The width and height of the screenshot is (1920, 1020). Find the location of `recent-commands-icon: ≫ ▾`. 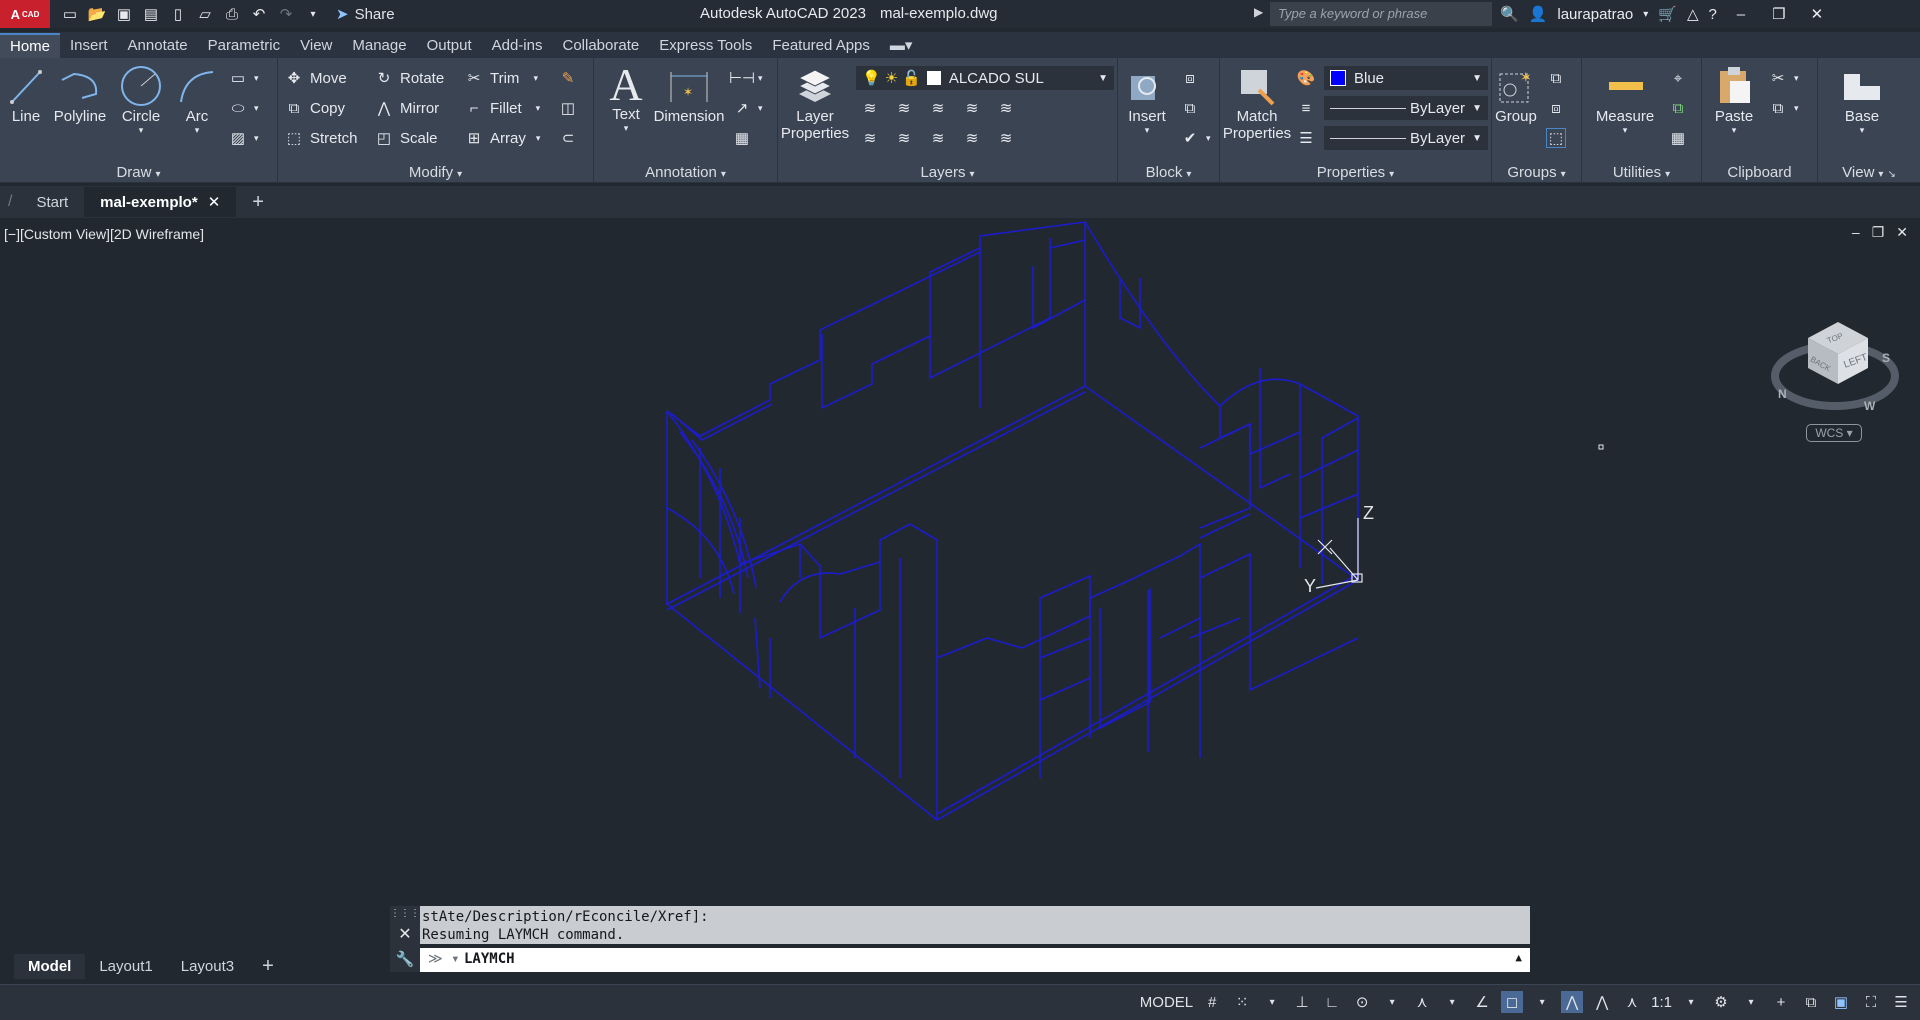

recent-commands-icon: ≫ ▾ is located at coordinates (444, 959).